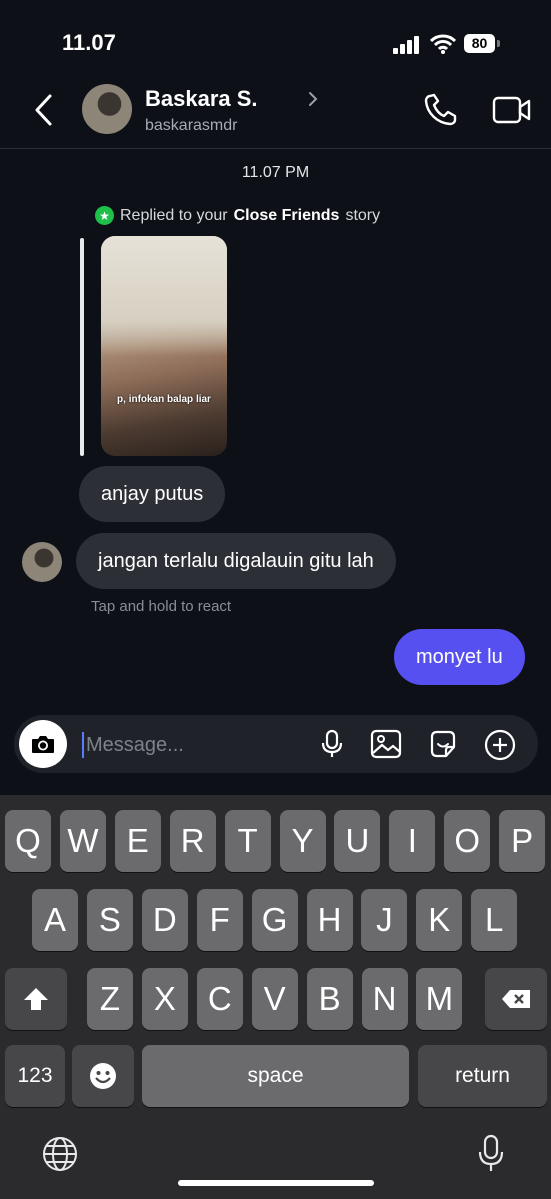 The image size is (551, 1199). What do you see at coordinates (107, 109) in the screenshot?
I see `contact-avatar` at bounding box center [107, 109].